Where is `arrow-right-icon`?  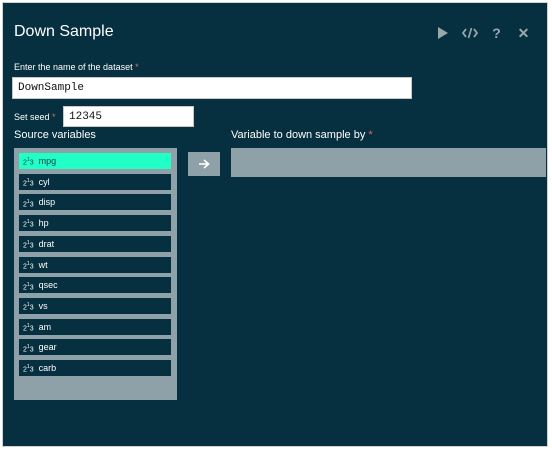
arrow-right-icon is located at coordinates (204, 164).